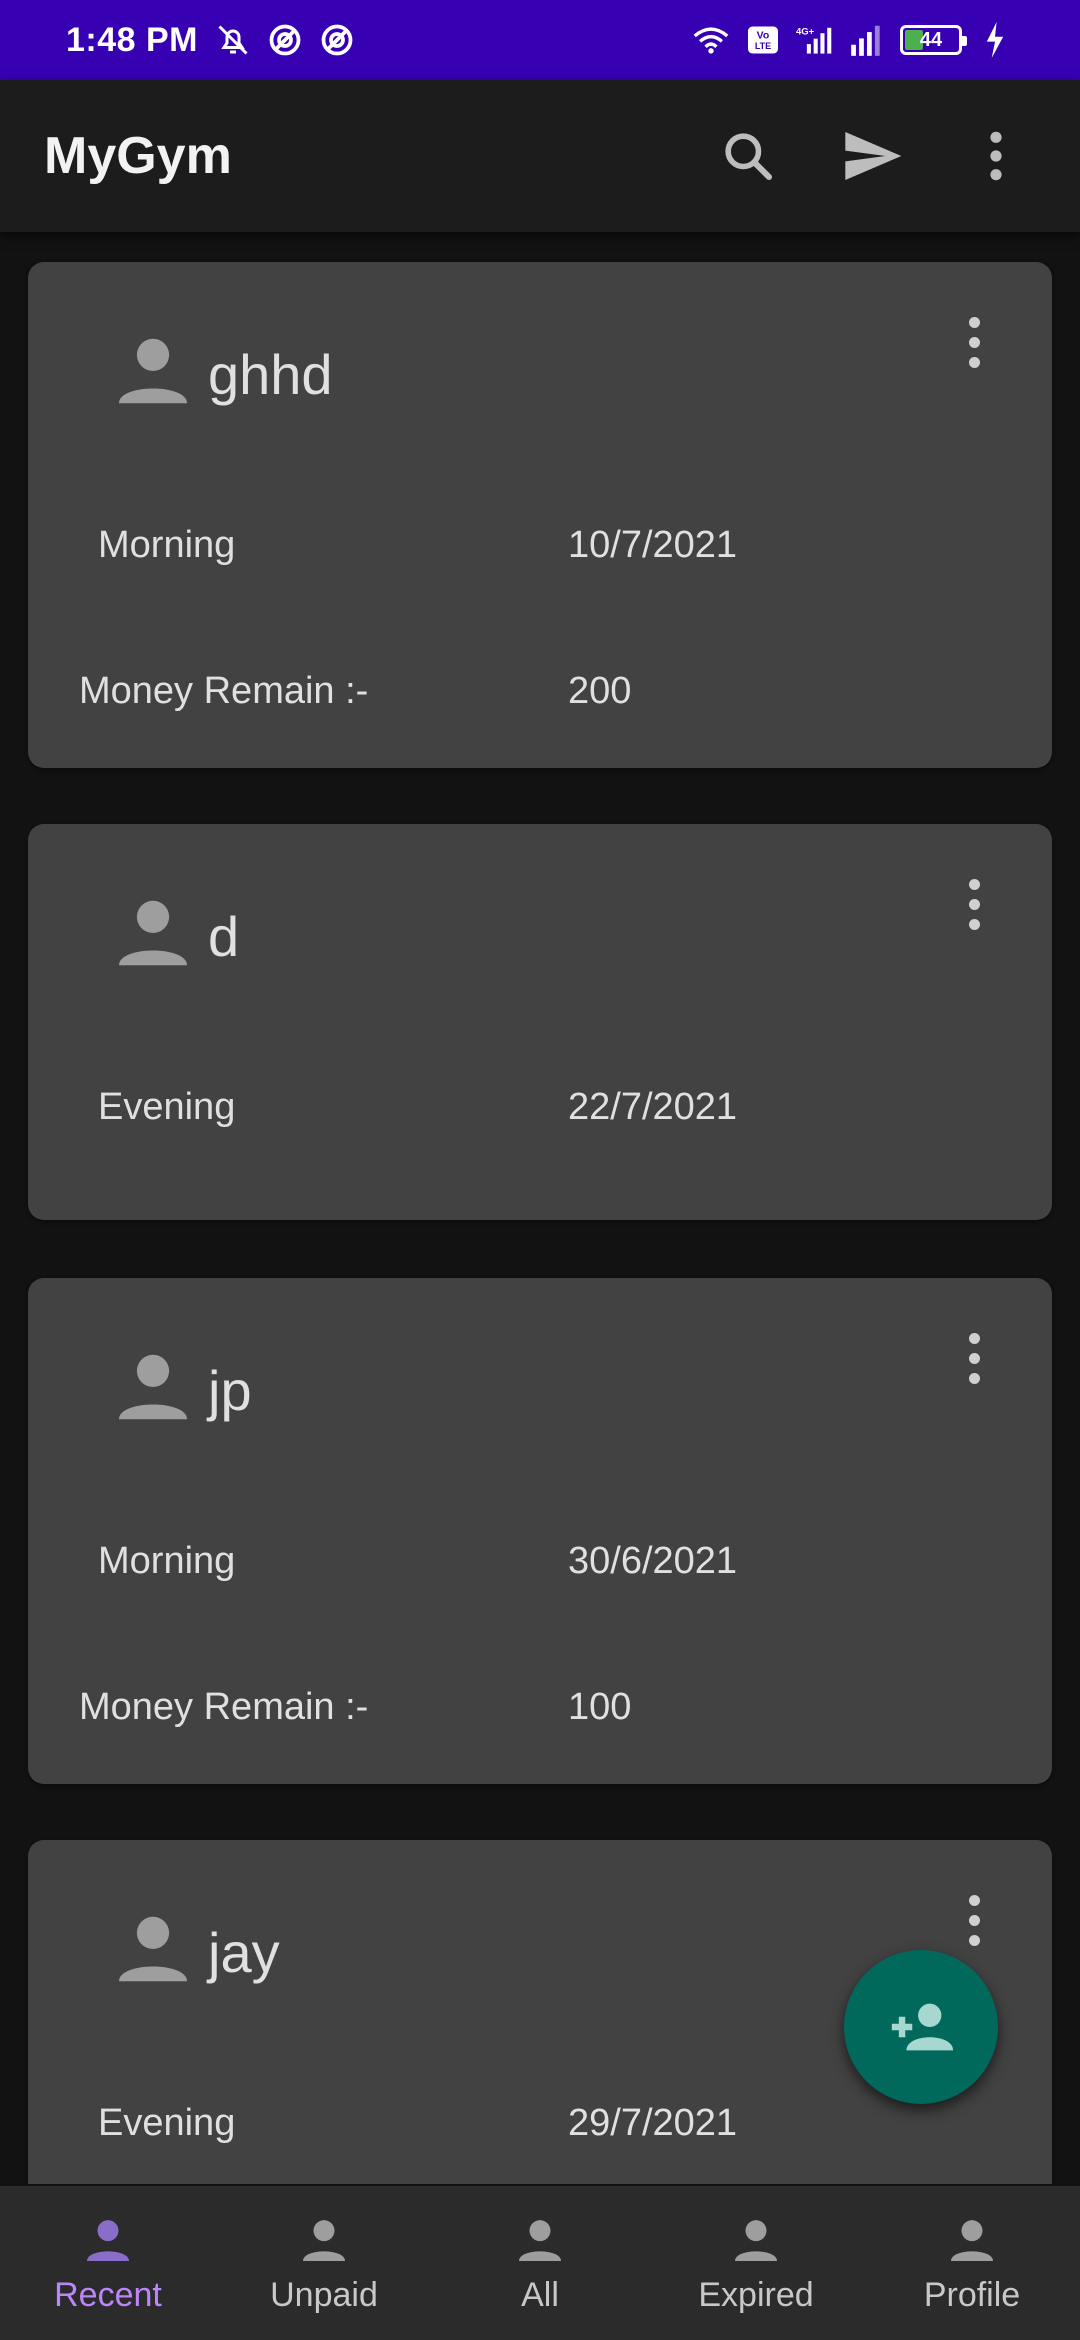 This screenshot has height=2340, width=1080. What do you see at coordinates (815, 40) in the screenshot?
I see `signal-icon: 4G+` at bounding box center [815, 40].